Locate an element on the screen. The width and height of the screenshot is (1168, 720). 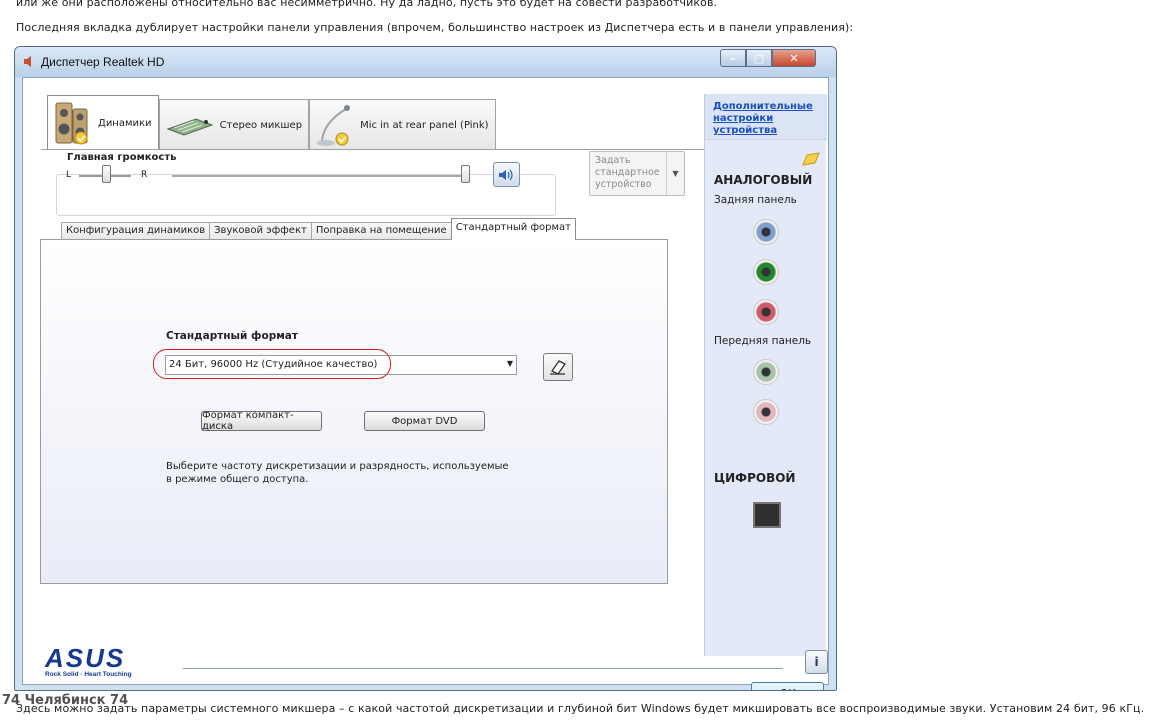
reset-format-button is located at coordinates (558, 367).